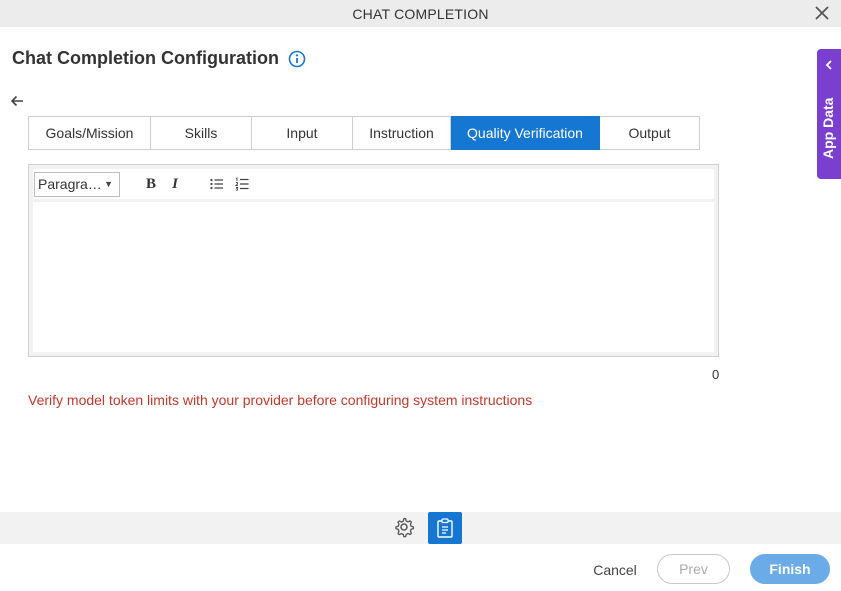 The width and height of the screenshot is (841, 591). What do you see at coordinates (822, 13) in the screenshot?
I see `close-icon` at bounding box center [822, 13].